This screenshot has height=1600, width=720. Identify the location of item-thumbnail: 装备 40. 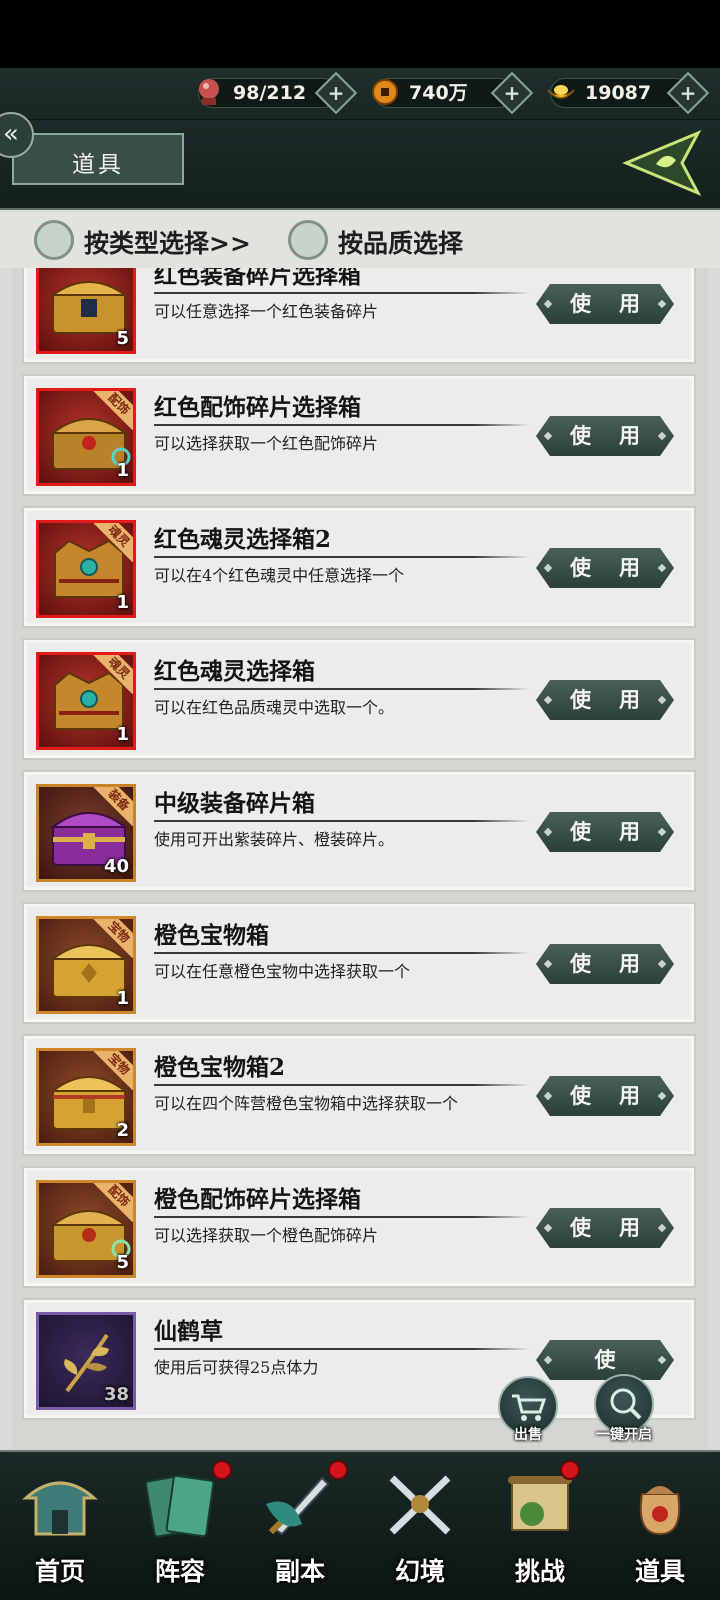
(86, 833).